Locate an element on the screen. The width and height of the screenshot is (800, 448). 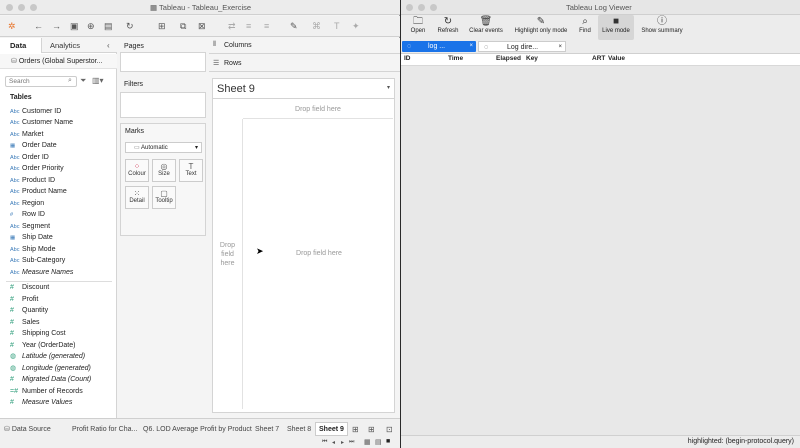
tab-sheet-9: Sheet 9 is located at coordinates (331, 429).